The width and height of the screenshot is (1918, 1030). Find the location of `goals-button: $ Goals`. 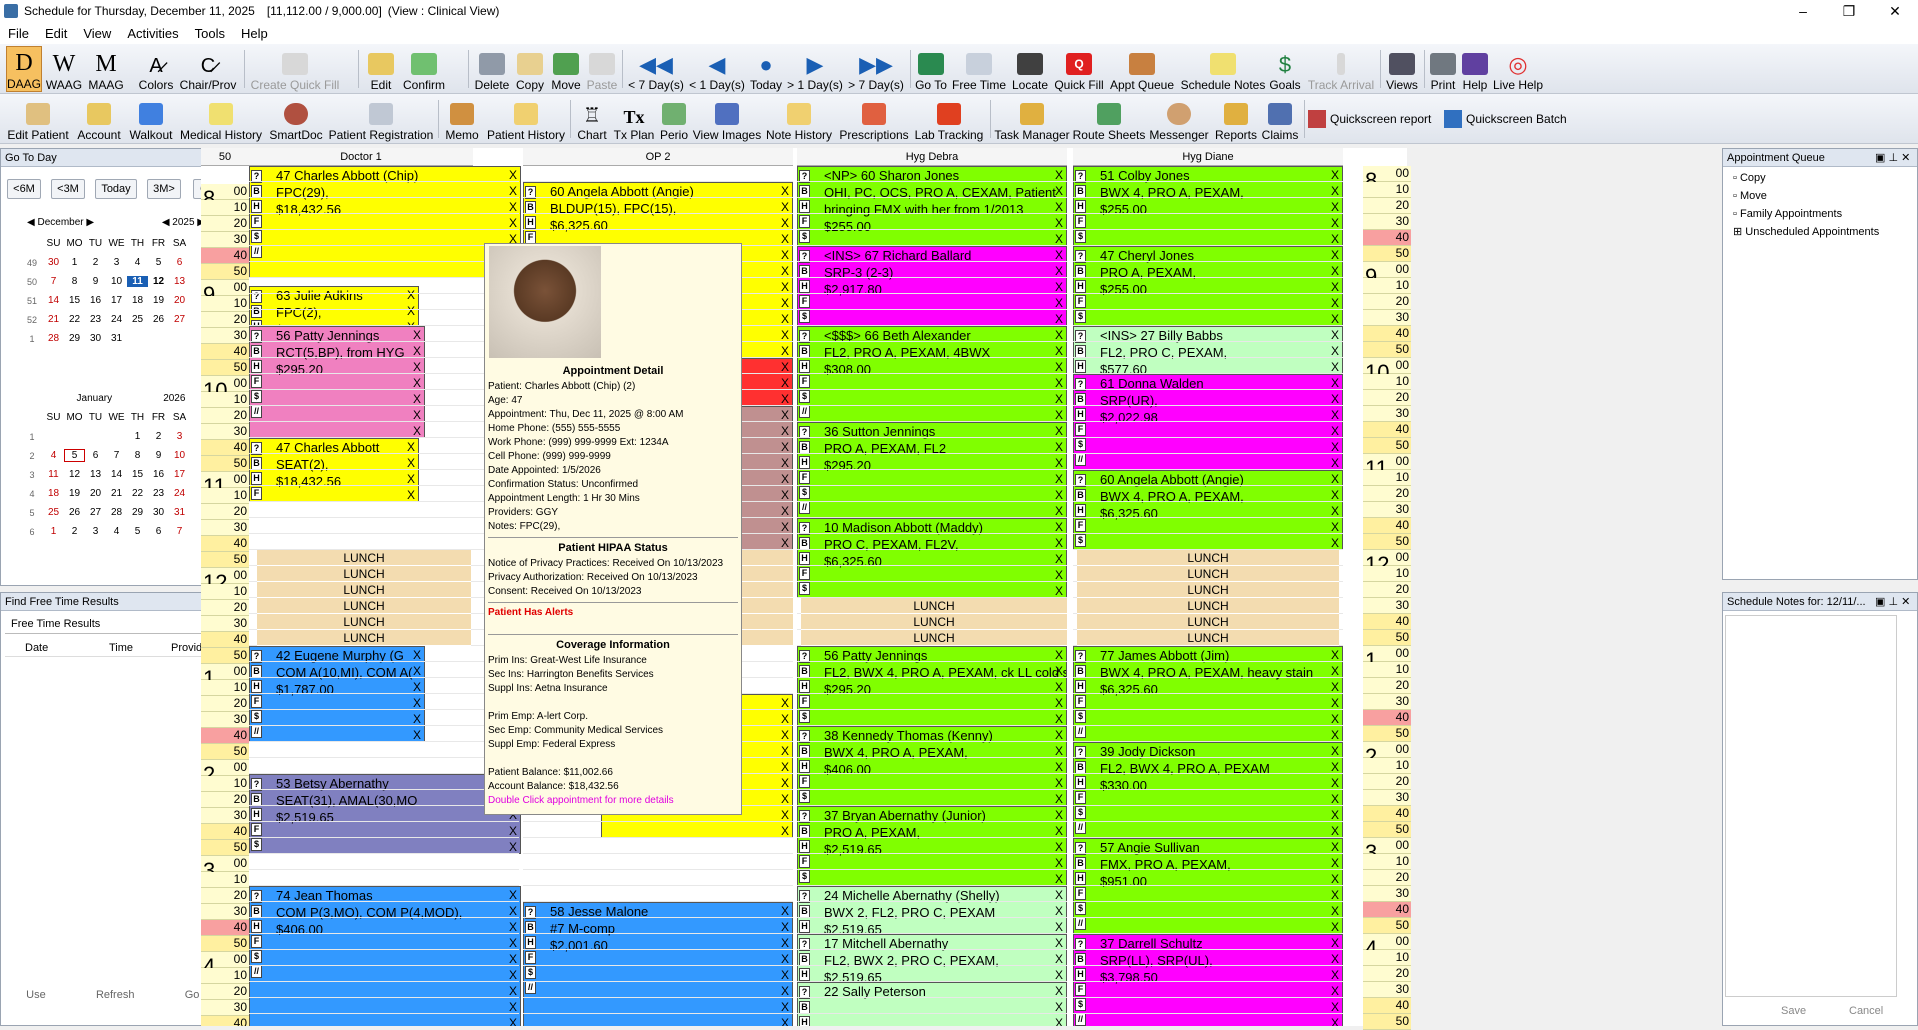

goals-button: $ Goals is located at coordinates (1285, 69).